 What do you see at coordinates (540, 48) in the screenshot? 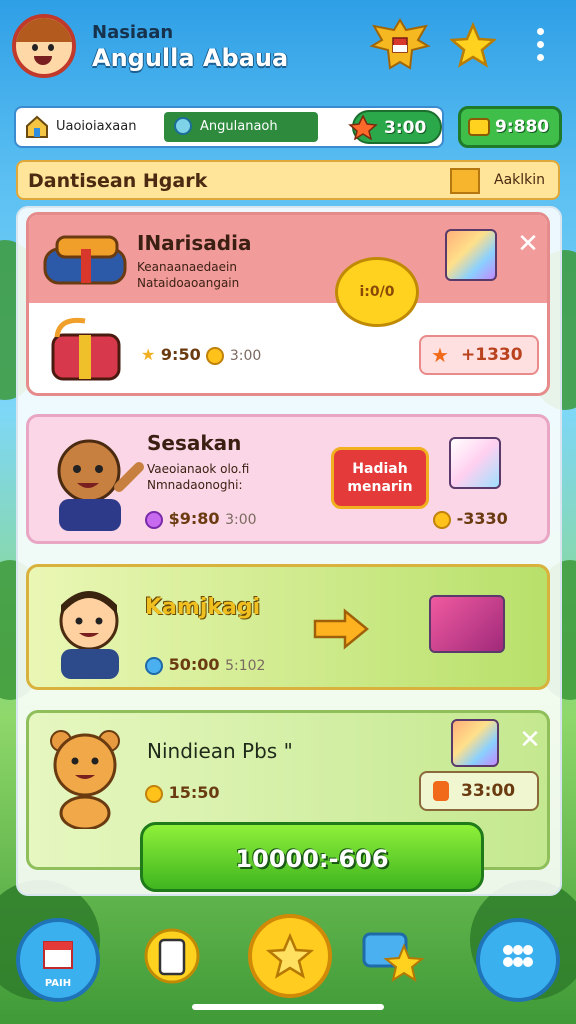
I see `menu-dots-icon` at bounding box center [540, 48].